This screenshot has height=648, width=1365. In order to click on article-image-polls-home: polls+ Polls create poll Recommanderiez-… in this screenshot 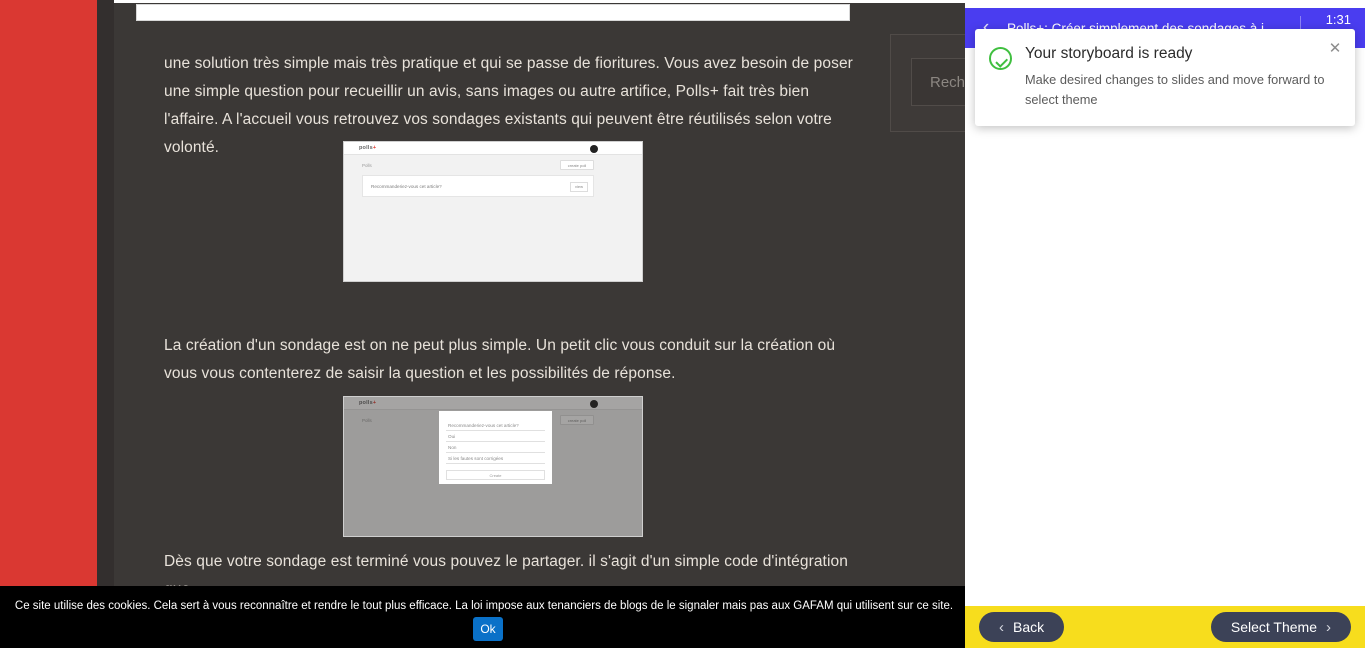, I will do `click(493, 211)`.